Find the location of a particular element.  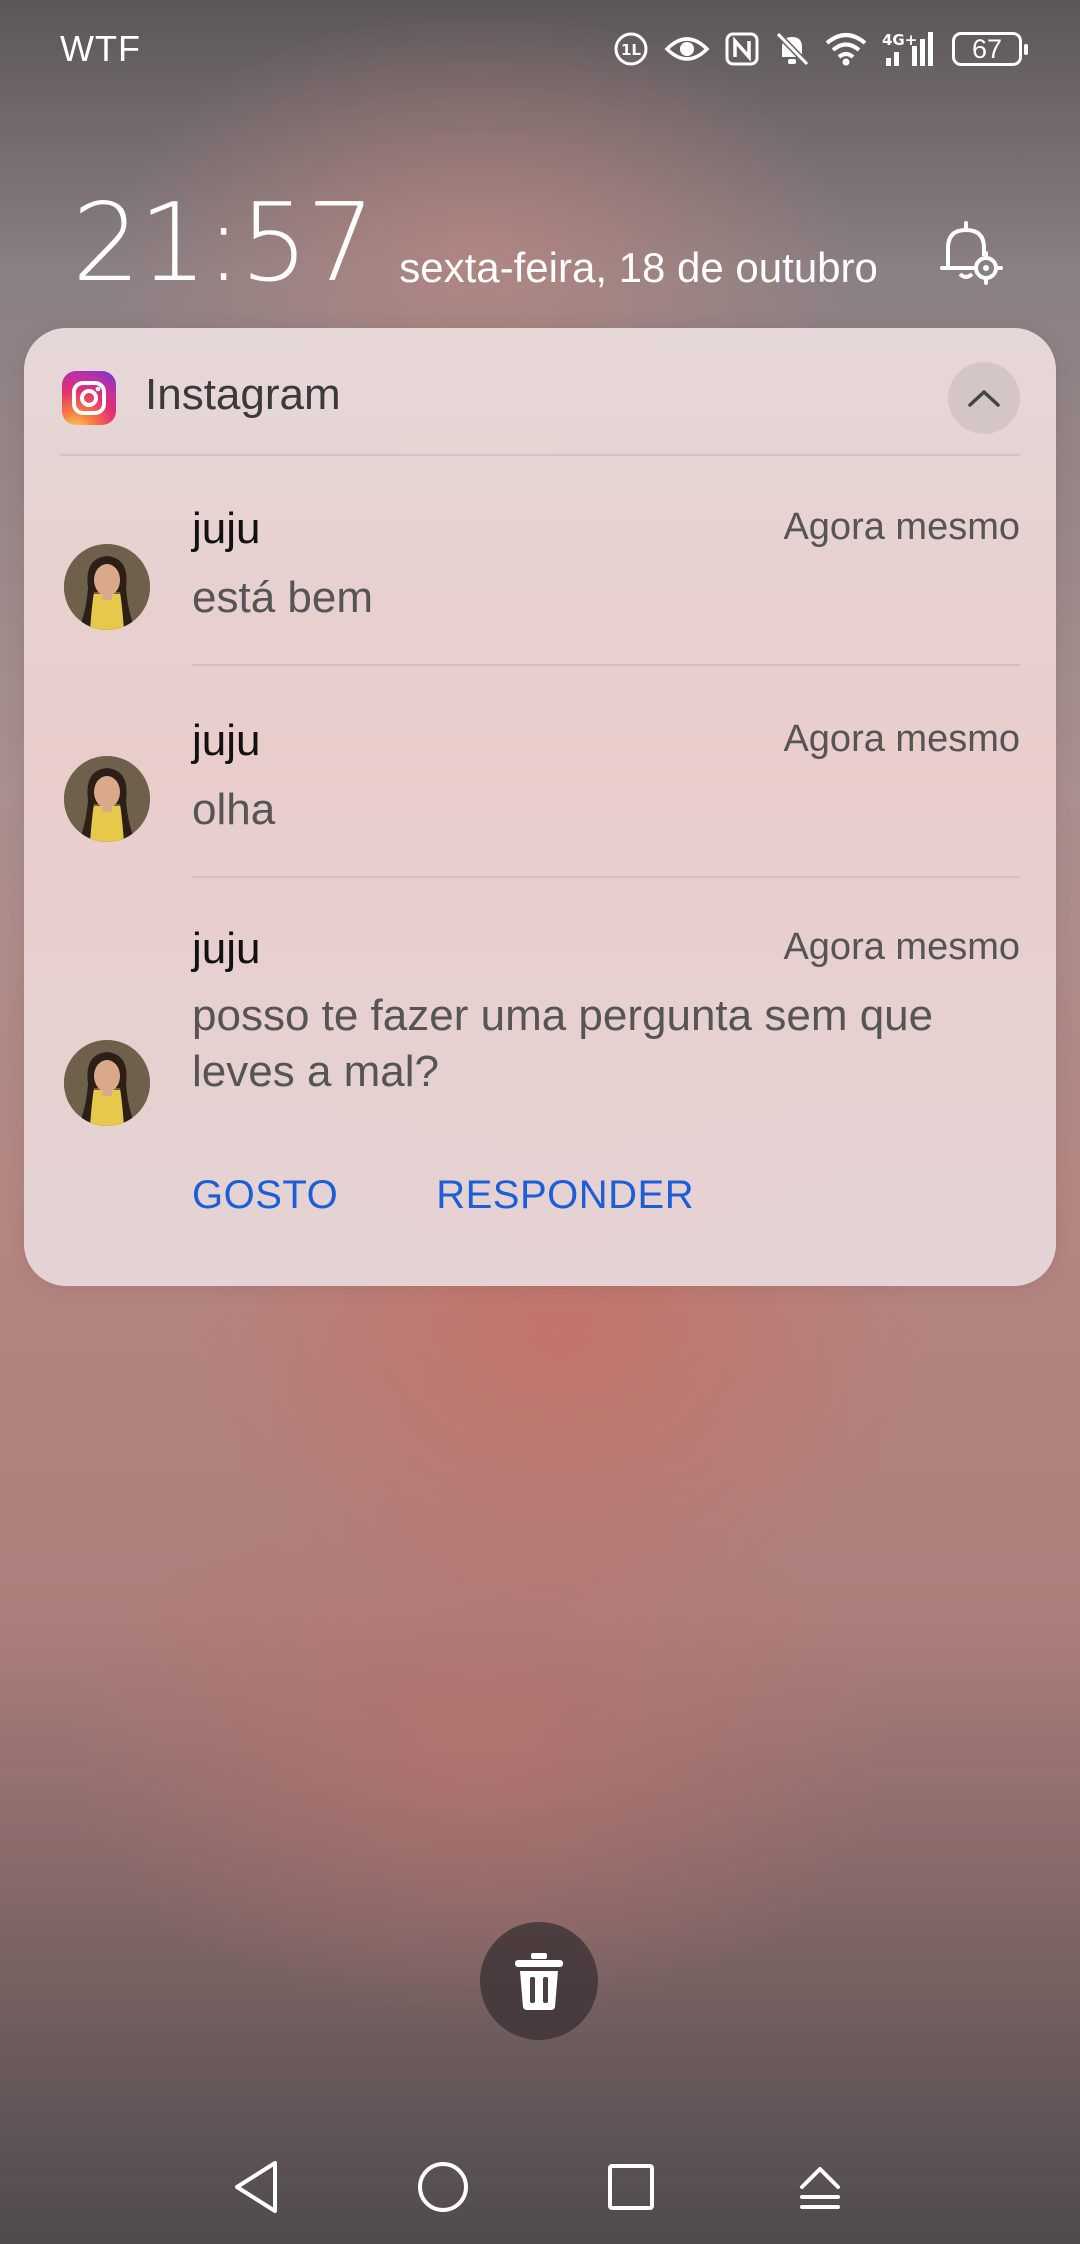

data-saver-icon: 1L is located at coordinates (631, 49).